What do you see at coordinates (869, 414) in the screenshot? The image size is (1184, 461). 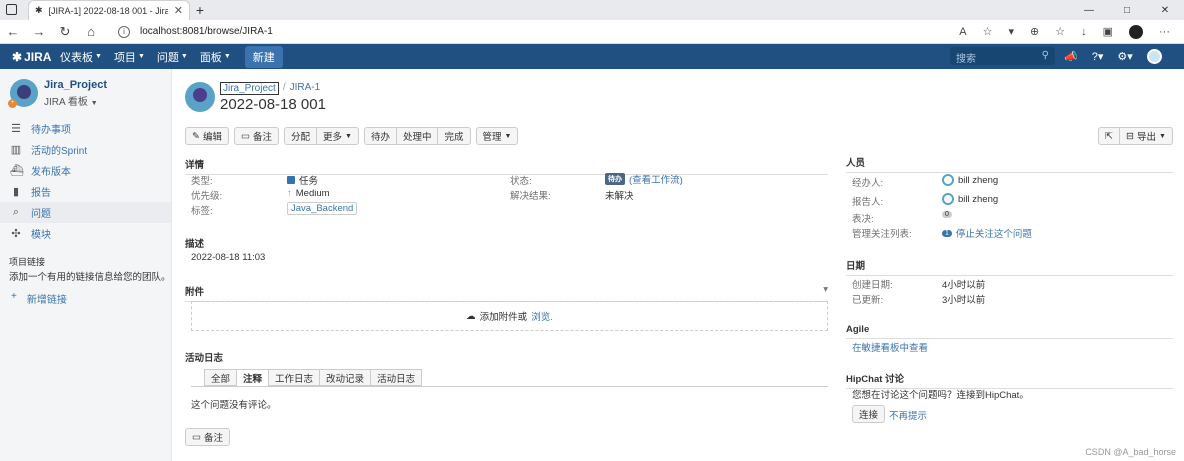 I see `connect-button: 连接` at bounding box center [869, 414].